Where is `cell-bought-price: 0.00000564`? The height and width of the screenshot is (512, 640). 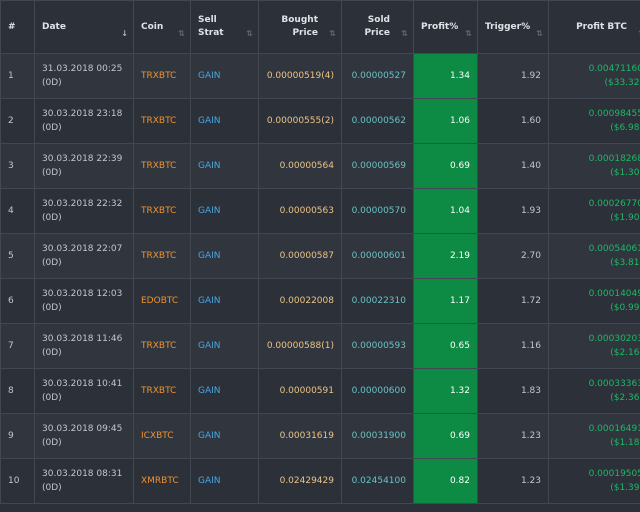
cell-bought-price: 0.00000564 is located at coordinates (300, 166).